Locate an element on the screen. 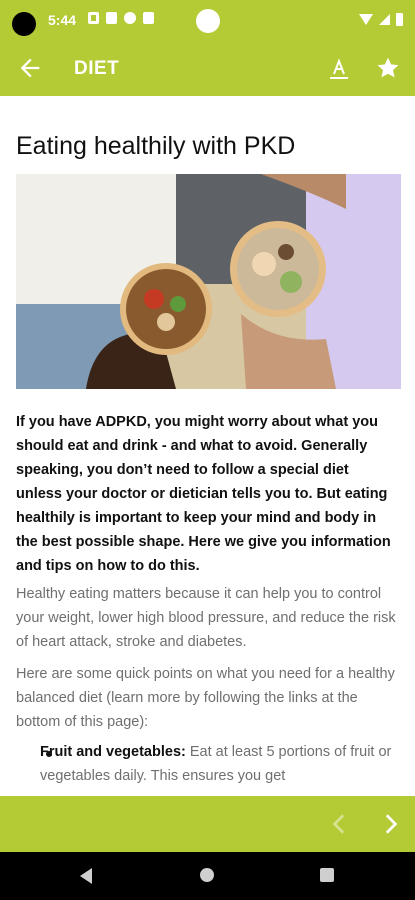 This screenshot has height=900, width=415. article-title: Eating healthily with PKD is located at coordinates (156, 146).